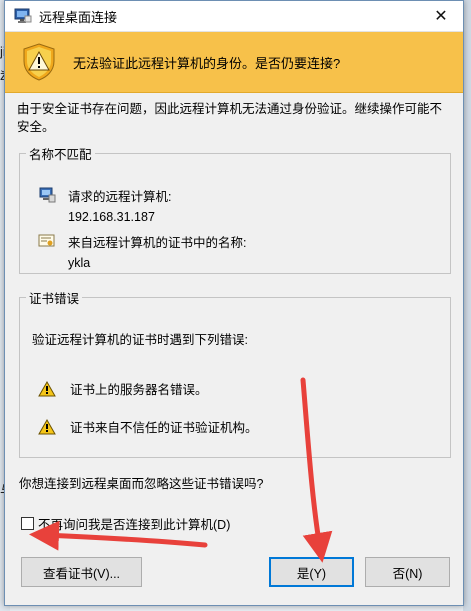 This screenshot has height=611, width=471. I want to click on group-legend: 证书错误, so click(54, 299).